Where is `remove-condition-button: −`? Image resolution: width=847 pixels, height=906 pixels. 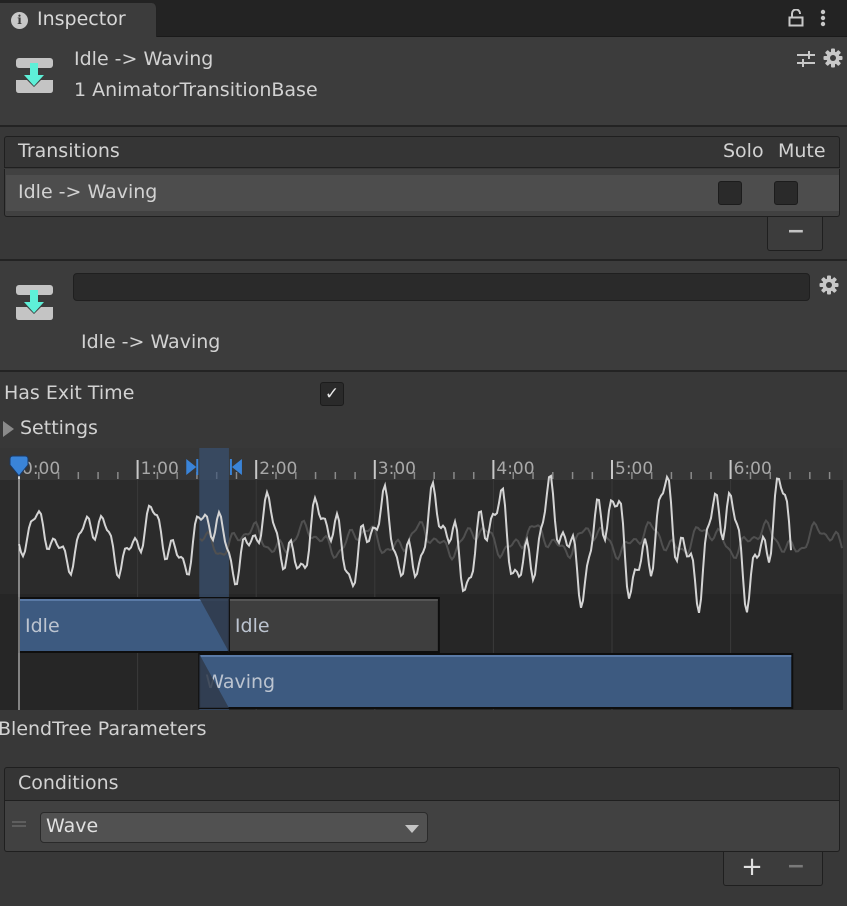 remove-condition-button: − is located at coordinates (796, 868).